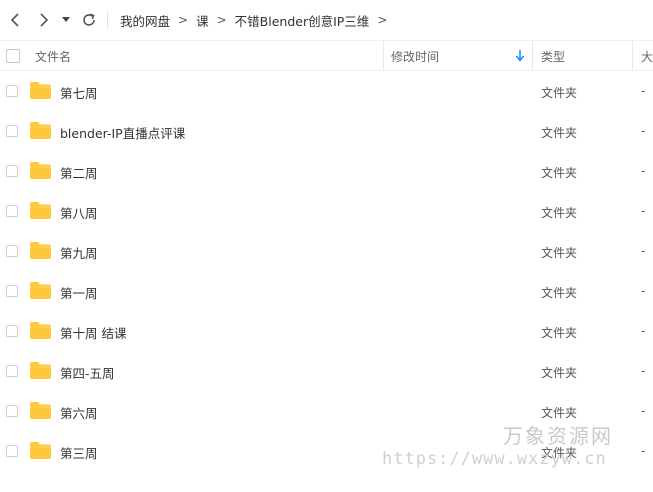 Image resolution: width=653 pixels, height=492 pixels. I want to click on chevron-left-icon, so click(14, 20).